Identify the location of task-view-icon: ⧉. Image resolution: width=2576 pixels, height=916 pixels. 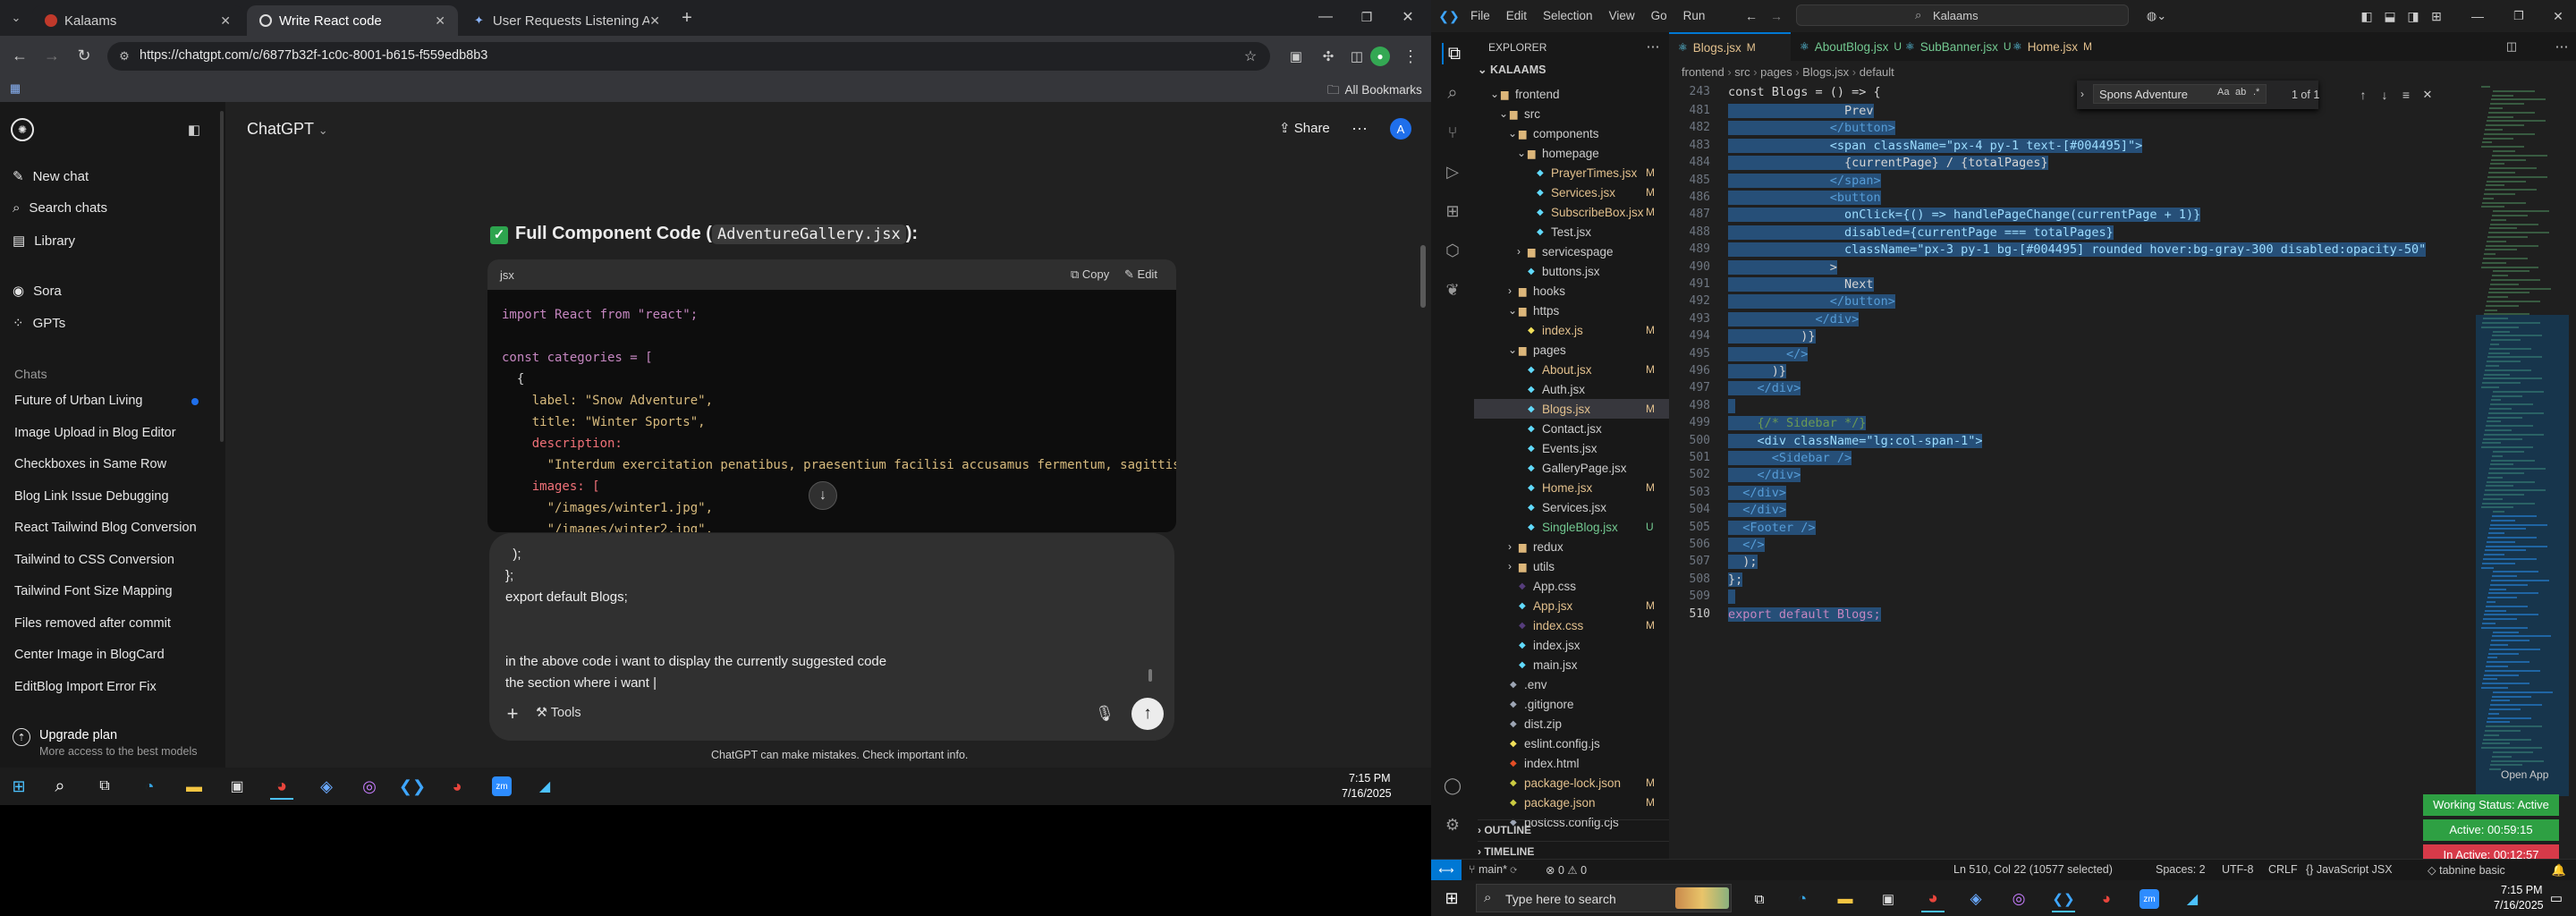
(104, 786).